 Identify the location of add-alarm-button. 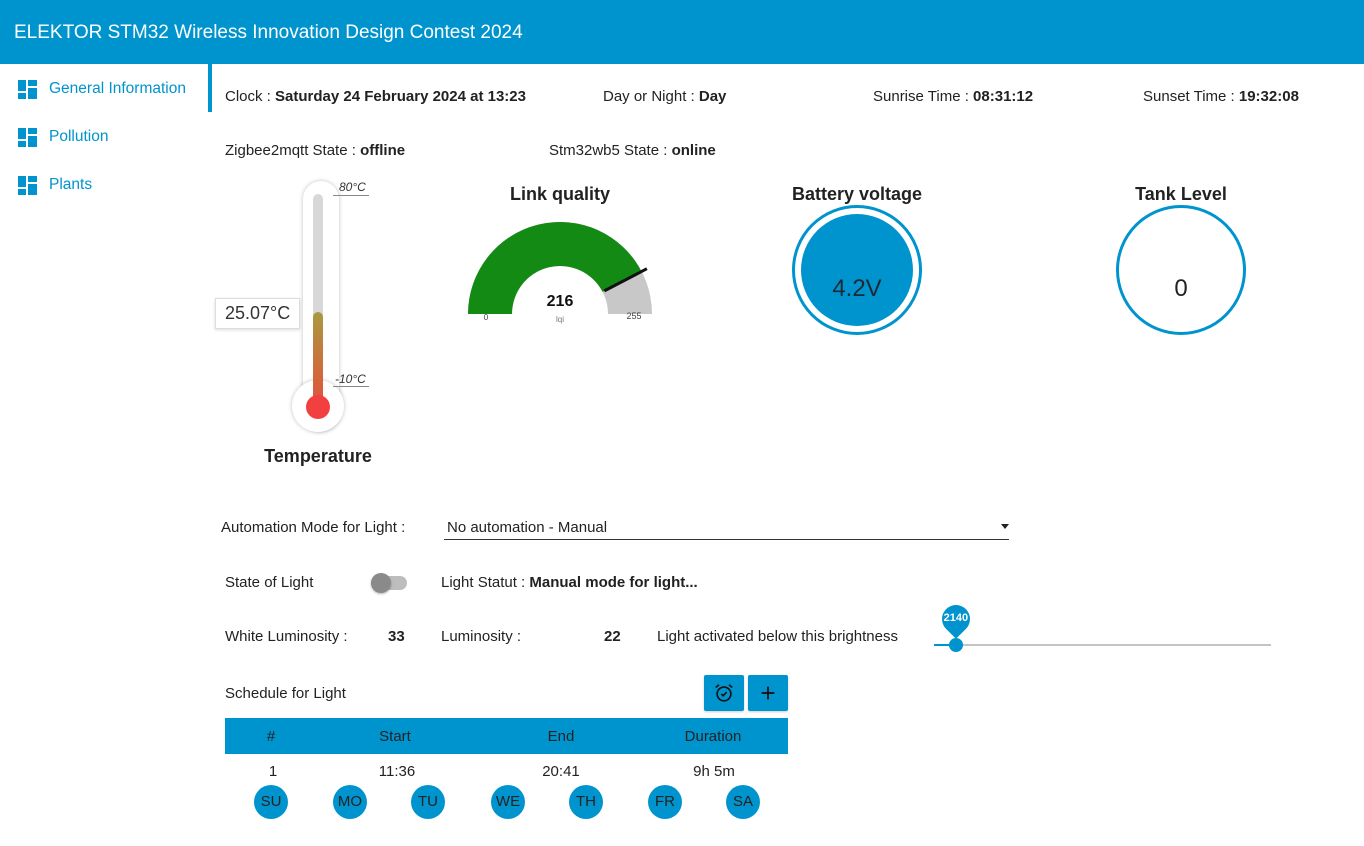
(724, 693).